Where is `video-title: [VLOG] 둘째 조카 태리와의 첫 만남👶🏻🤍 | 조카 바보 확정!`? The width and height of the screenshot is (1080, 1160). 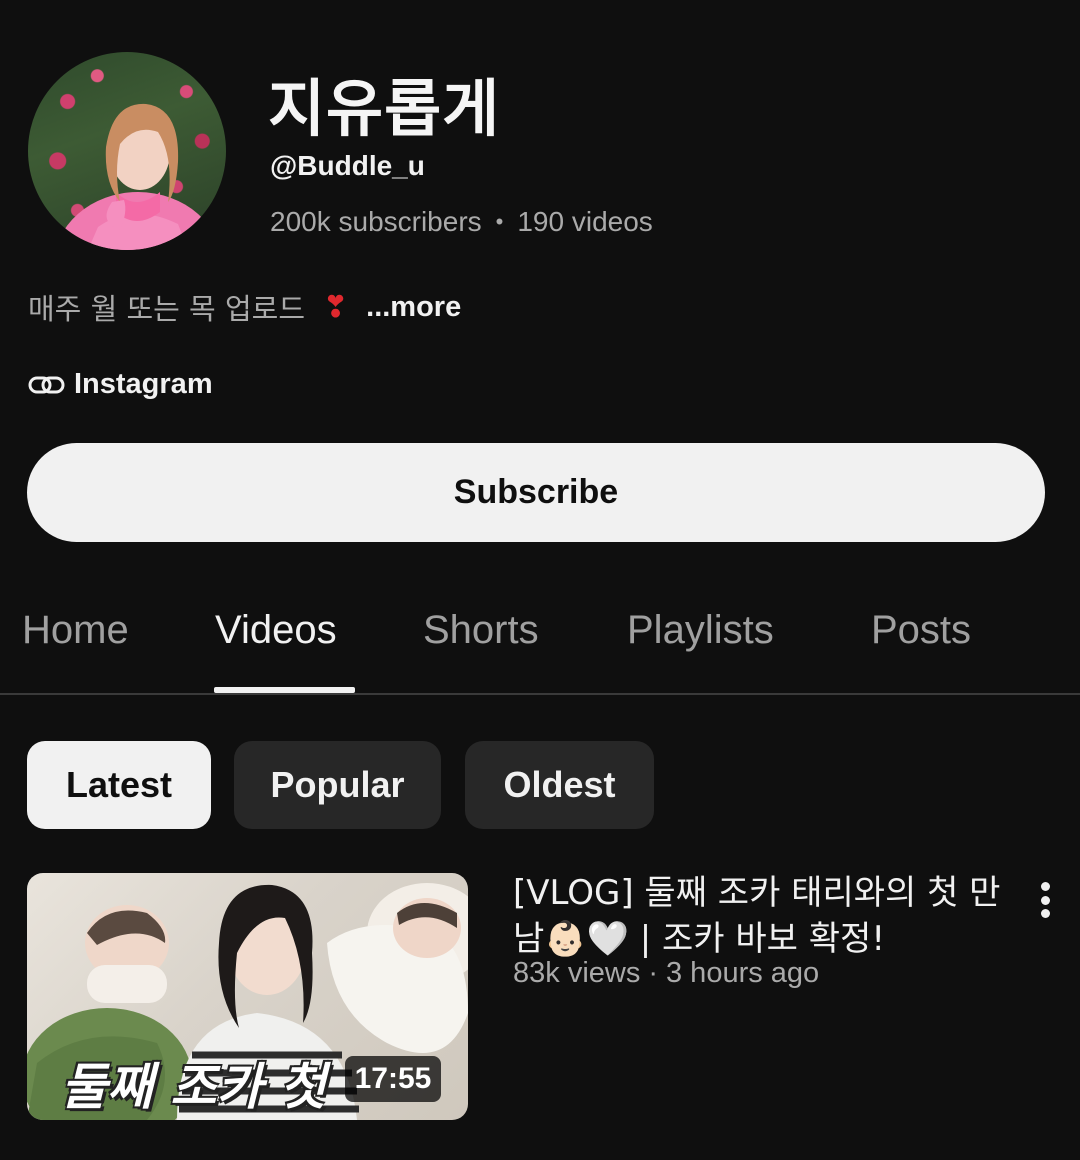
video-title: [VLOG] 둘째 조카 태리와의 첫 만남👶🏻🤍 | 조카 바보 확정! is located at coordinates (758, 916).